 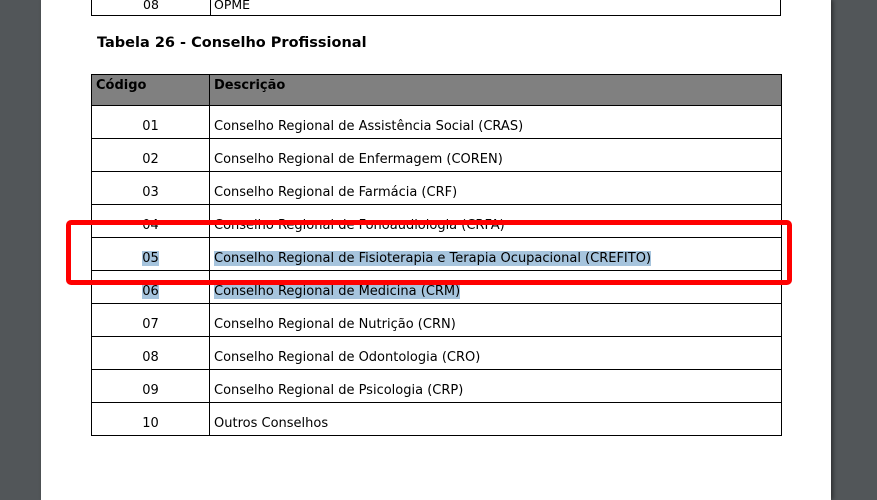 What do you see at coordinates (337, 291) in the screenshot?
I see `selected-text: Conselho Regional de Medicina (CRM)` at bounding box center [337, 291].